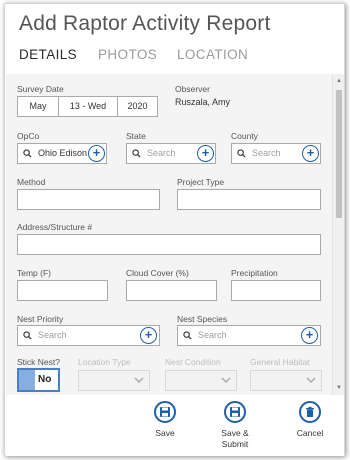  I want to click on address-label: Address/Structure #, so click(55, 227).